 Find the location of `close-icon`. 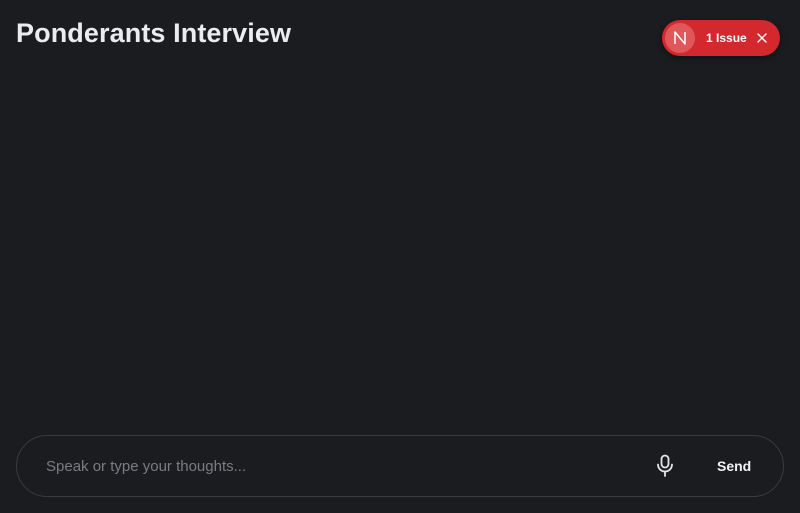

close-icon is located at coordinates (762, 38).